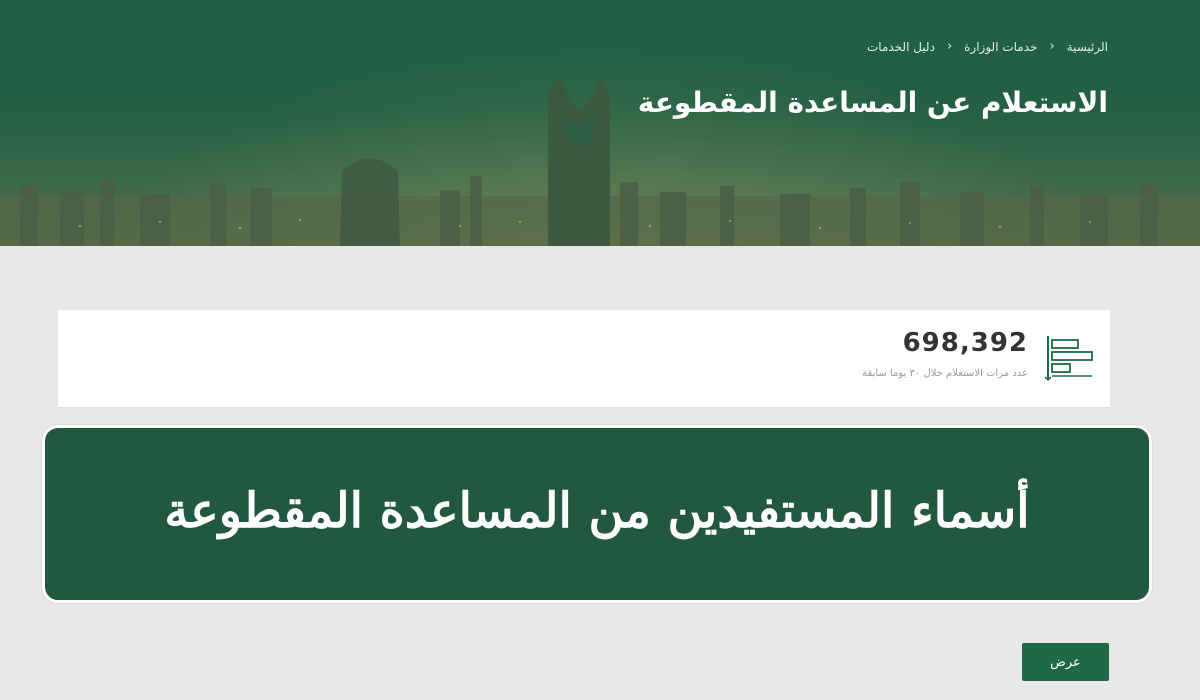 The width and height of the screenshot is (1200, 700). Describe the element at coordinates (945, 373) in the screenshot. I see `stats-caption: عدد مرات الاستعلام خلال ٣٠ يوما سابقة` at that location.